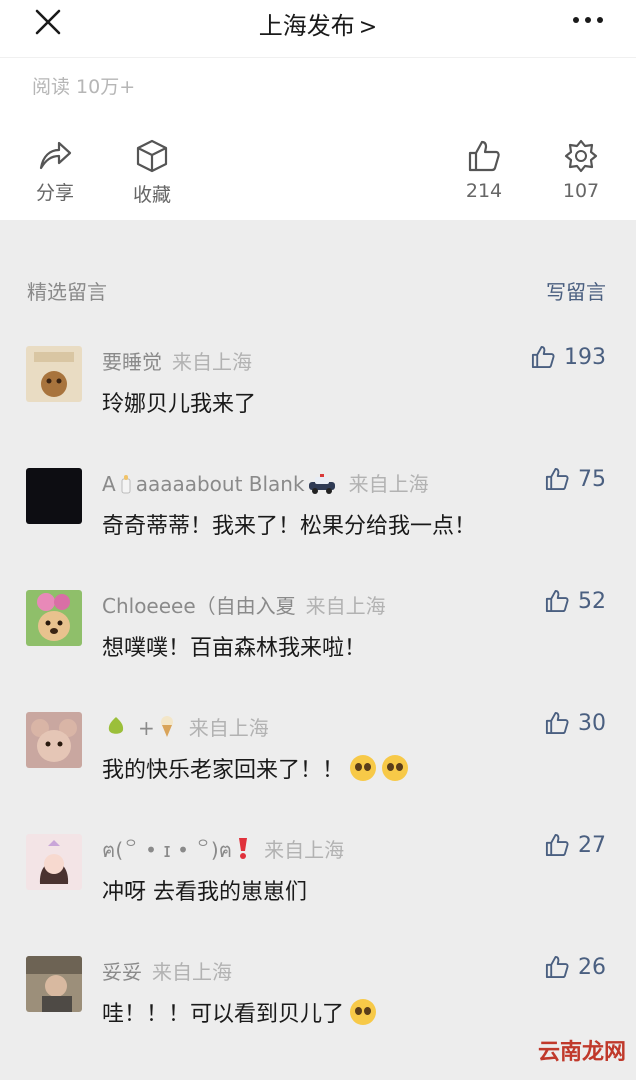 Image resolution: width=636 pixels, height=1080 pixels. I want to click on pleading-face-icon, so click(363, 1012).